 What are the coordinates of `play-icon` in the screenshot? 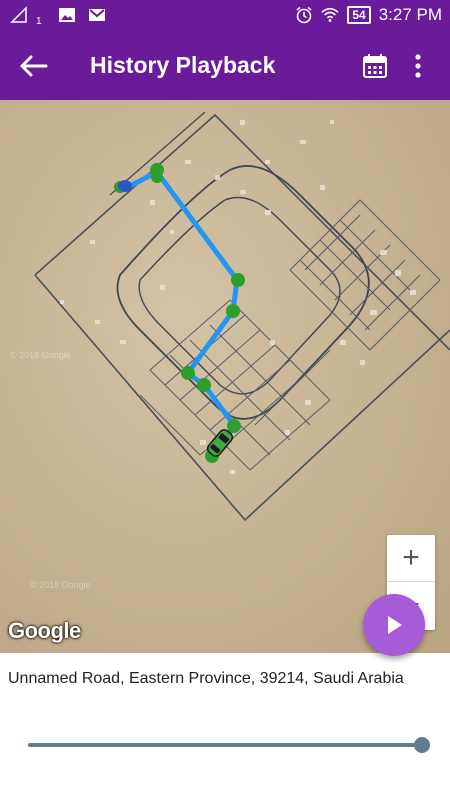 It's located at (395, 625).